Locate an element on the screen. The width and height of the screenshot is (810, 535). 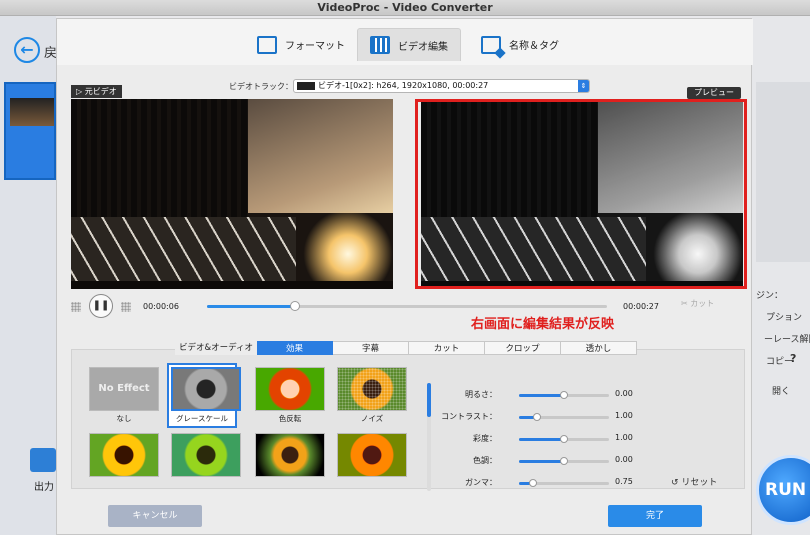
seek-knob is located at coordinates (295, 306).